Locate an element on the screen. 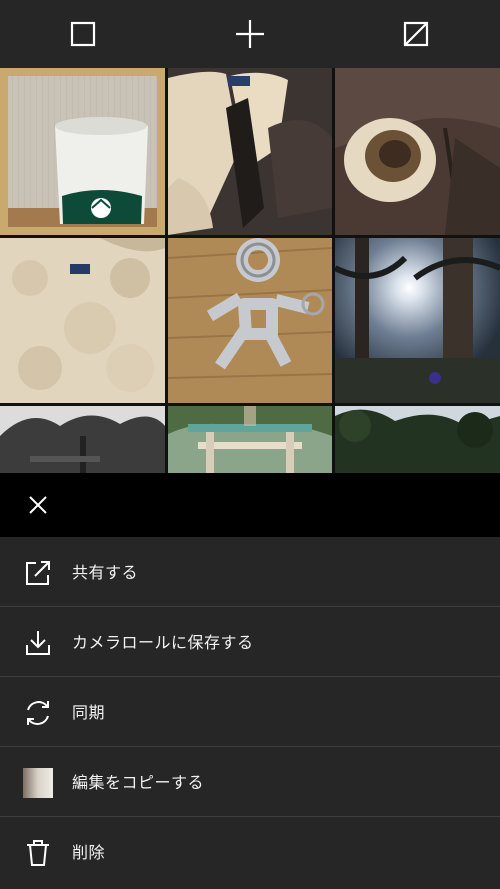  close-button is located at coordinates (38, 505).